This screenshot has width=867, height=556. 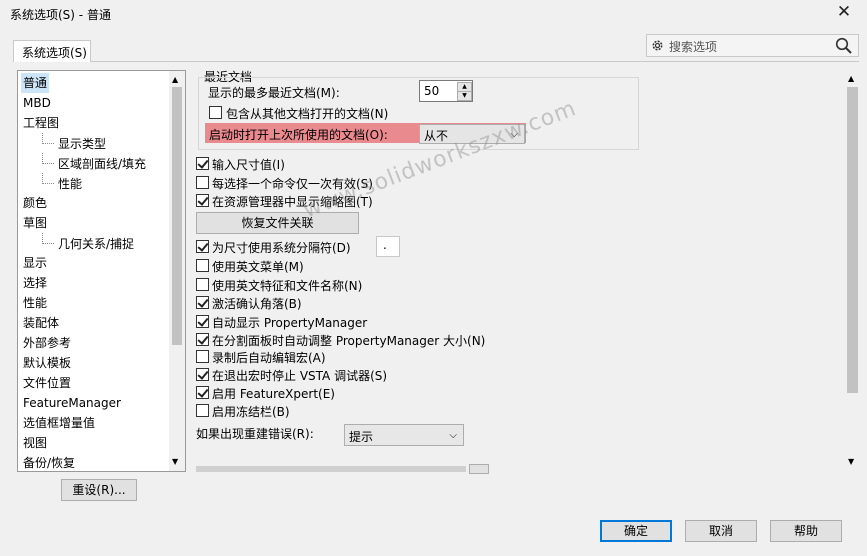 What do you see at coordinates (404, 435) in the screenshot?
I see `rebuild-error-select: 提示 ⌵` at bounding box center [404, 435].